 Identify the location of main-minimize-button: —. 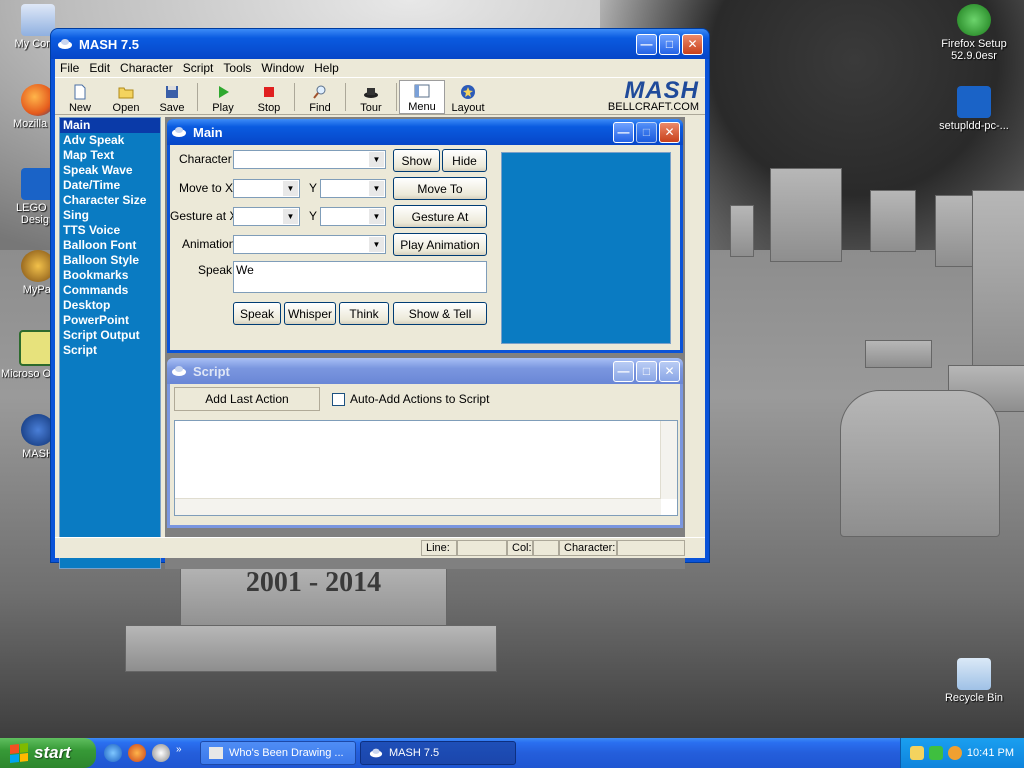
(623, 132).